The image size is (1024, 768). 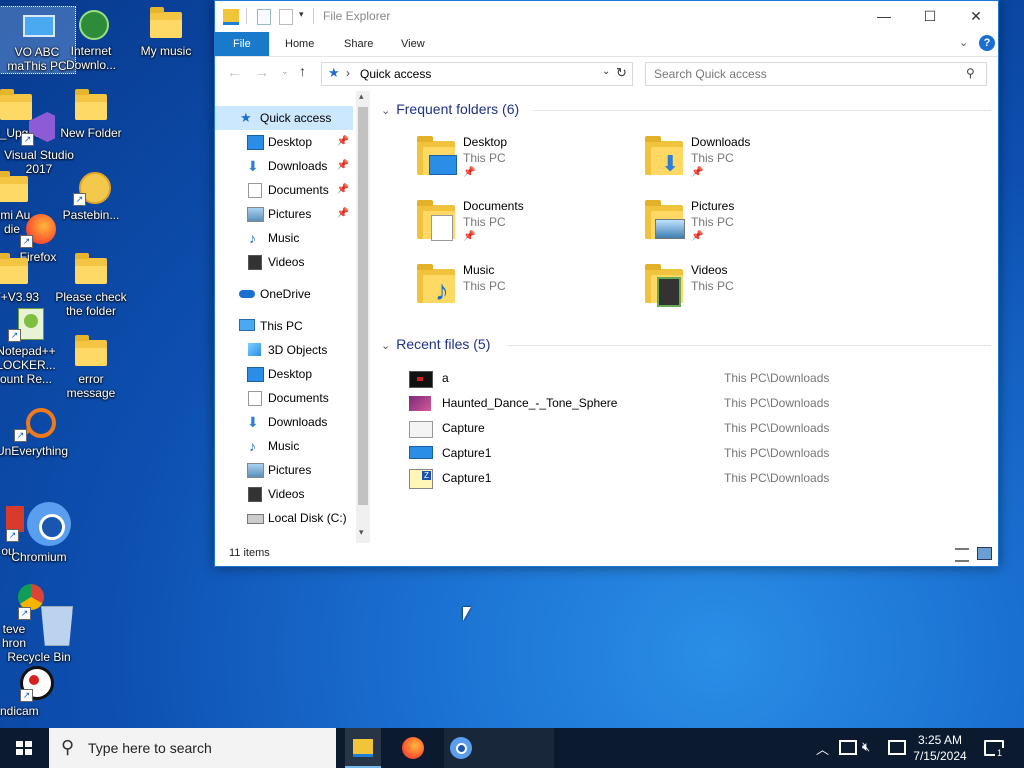 What do you see at coordinates (284, 446) in the screenshot?
I see `sidebar-item-music-pc: ♪ Music` at bounding box center [284, 446].